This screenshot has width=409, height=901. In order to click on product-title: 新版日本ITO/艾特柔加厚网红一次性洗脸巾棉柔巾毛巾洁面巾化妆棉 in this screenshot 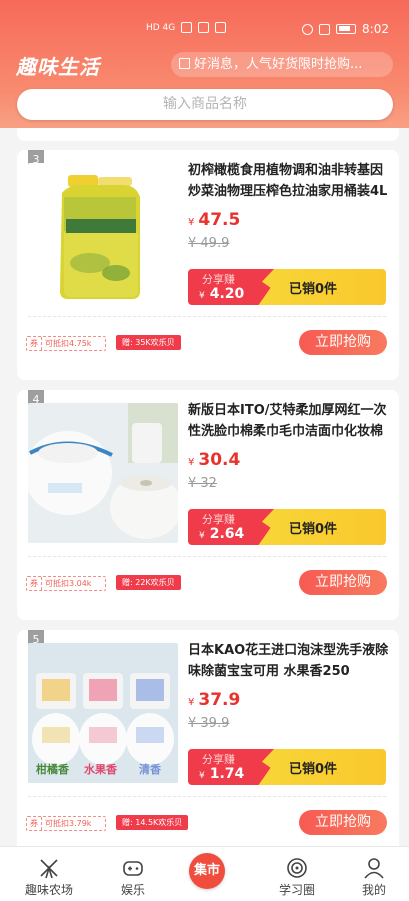, I will do `click(289, 421)`.